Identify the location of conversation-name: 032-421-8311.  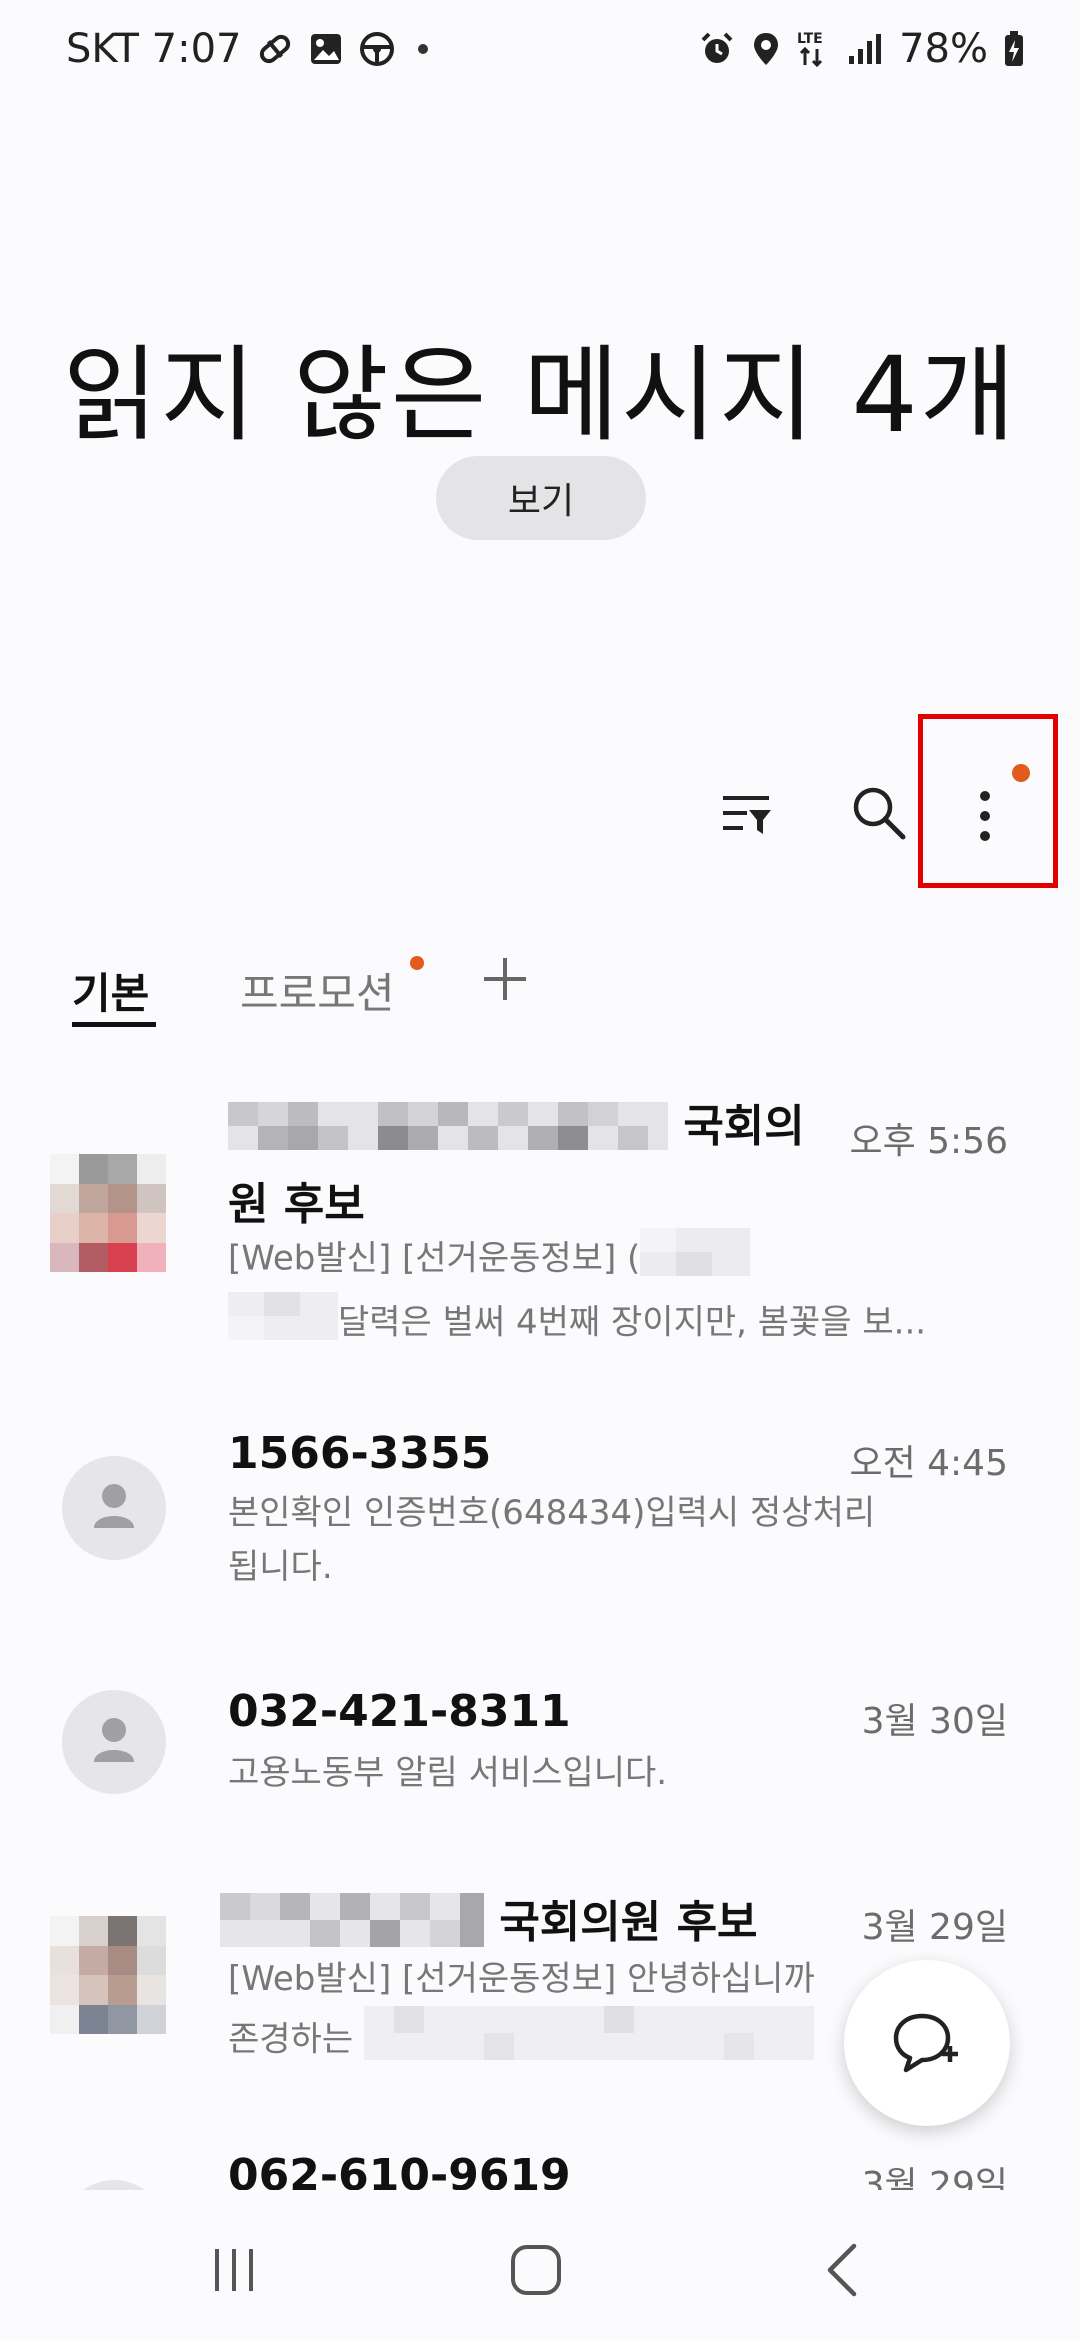
(399, 1711).